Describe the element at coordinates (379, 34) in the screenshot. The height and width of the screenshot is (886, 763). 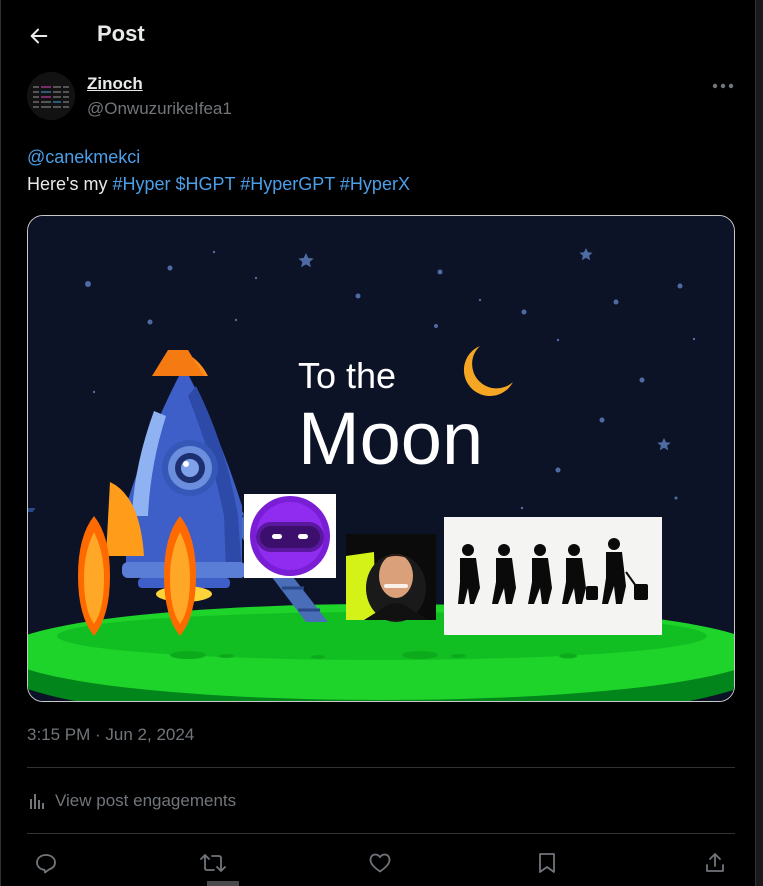
I see `post-header: Post` at that location.